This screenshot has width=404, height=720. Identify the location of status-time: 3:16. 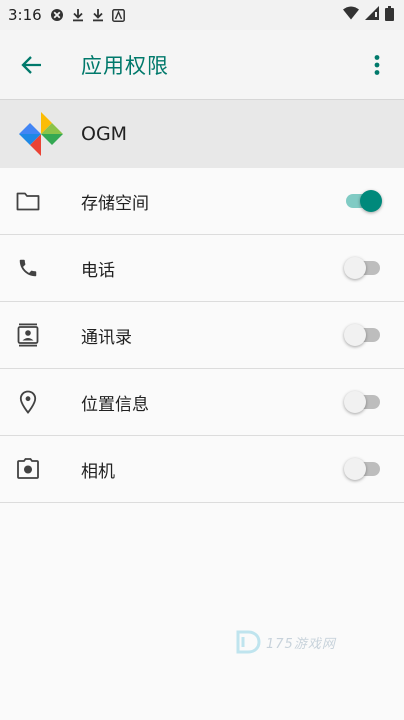
(25, 15).